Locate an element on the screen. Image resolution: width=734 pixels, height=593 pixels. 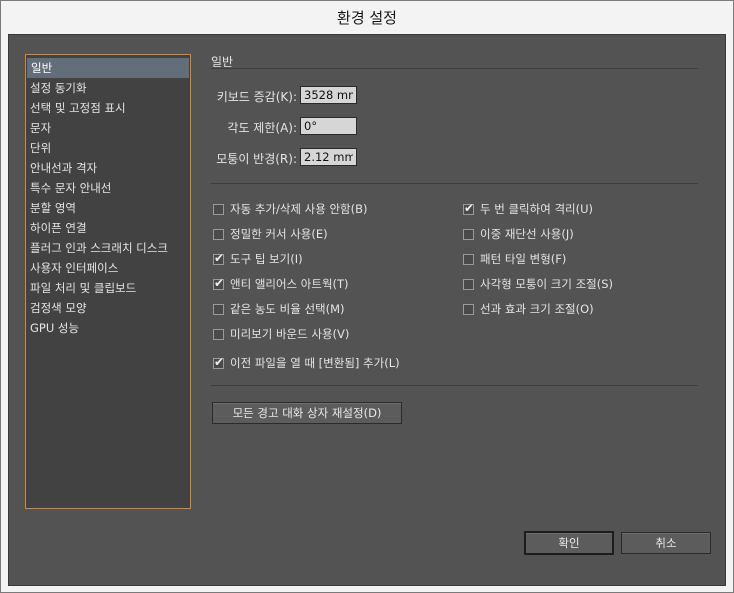
option-transform-pattern-tiles: 패턴 타일 변형(F) is located at coordinates (514, 259).